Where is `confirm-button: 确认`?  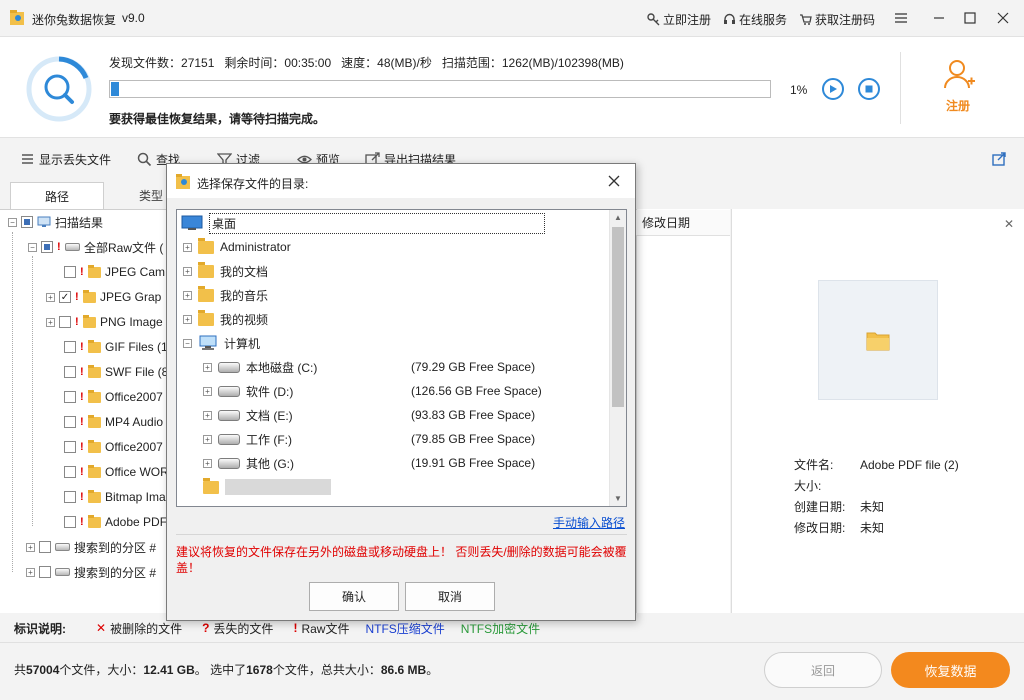 confirm-button: 确认 is located at coordinates (354, 596).